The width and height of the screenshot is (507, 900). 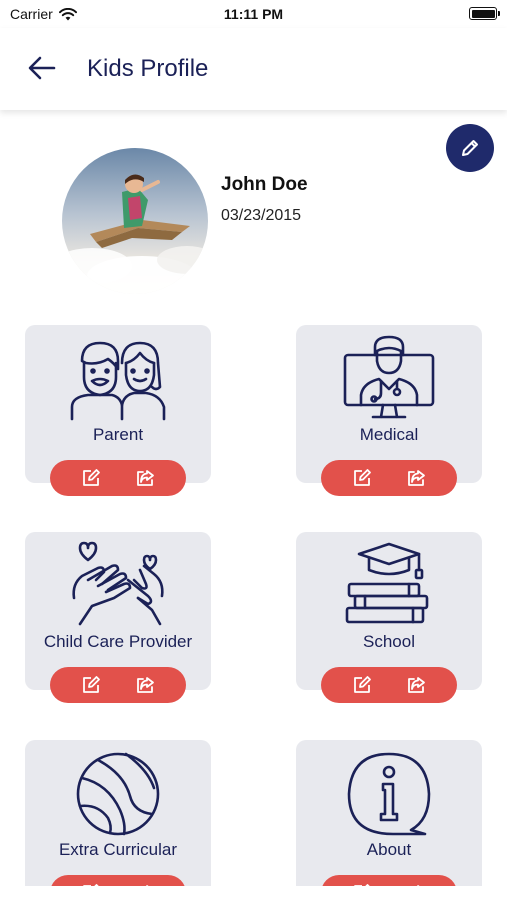 I want to click on card-label: Extra Curricular, so click(x=118, y=849).